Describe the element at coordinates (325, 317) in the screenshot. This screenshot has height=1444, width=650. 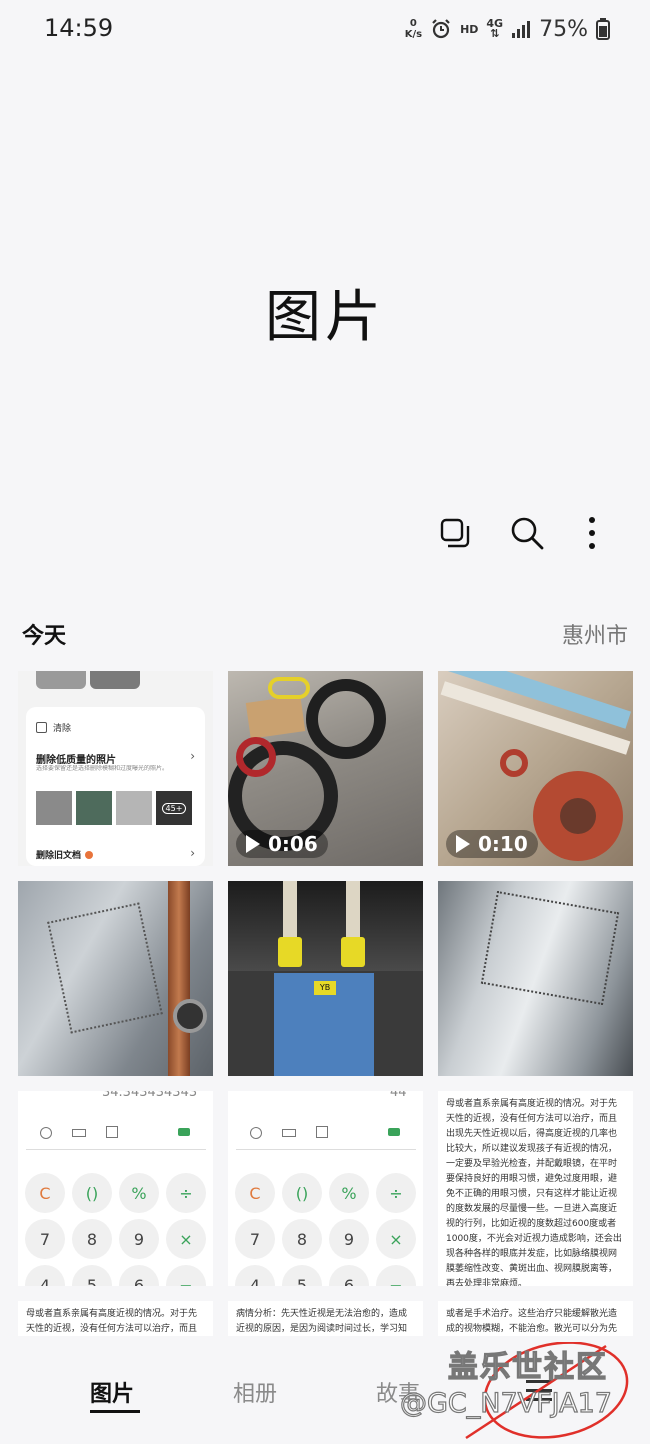
I see `page-title: 图片` at that location.